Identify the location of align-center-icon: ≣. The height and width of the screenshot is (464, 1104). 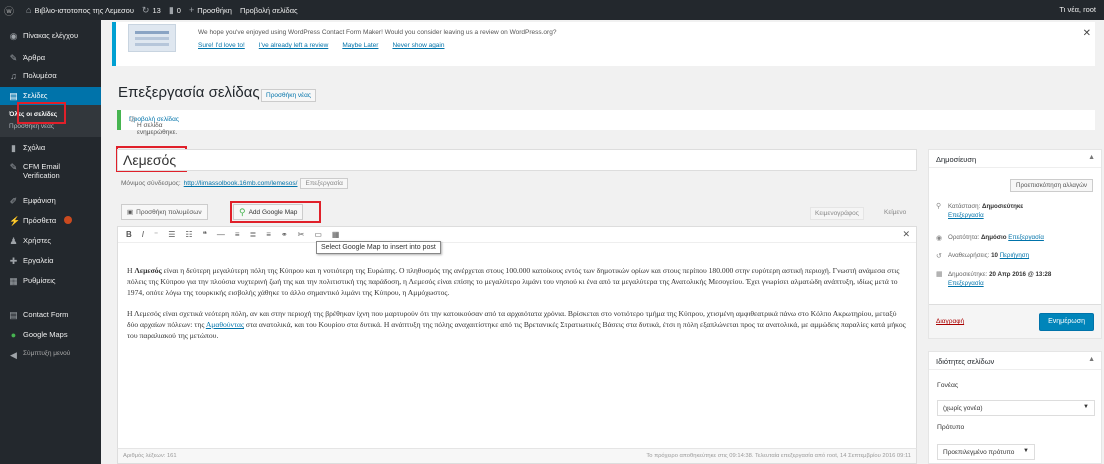
(253, 234).